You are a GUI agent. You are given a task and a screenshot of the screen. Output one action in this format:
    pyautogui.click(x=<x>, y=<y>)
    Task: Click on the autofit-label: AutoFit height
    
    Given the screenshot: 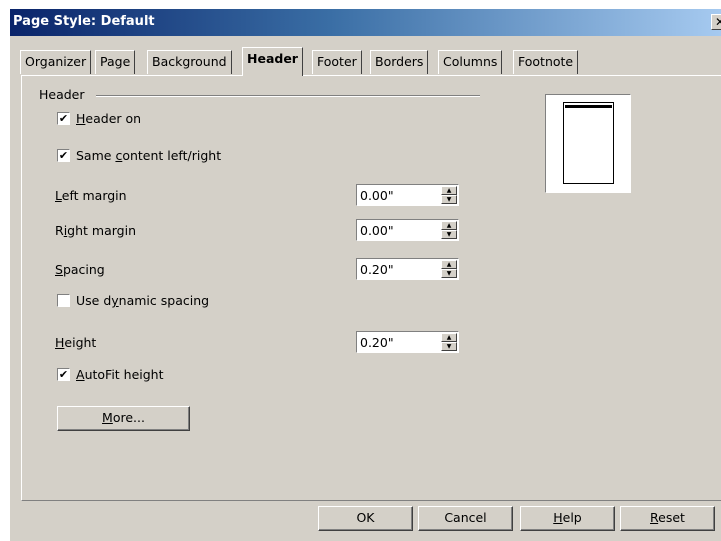 What is the action you would take?
    pyautogui.click(x=120, y=374)
    